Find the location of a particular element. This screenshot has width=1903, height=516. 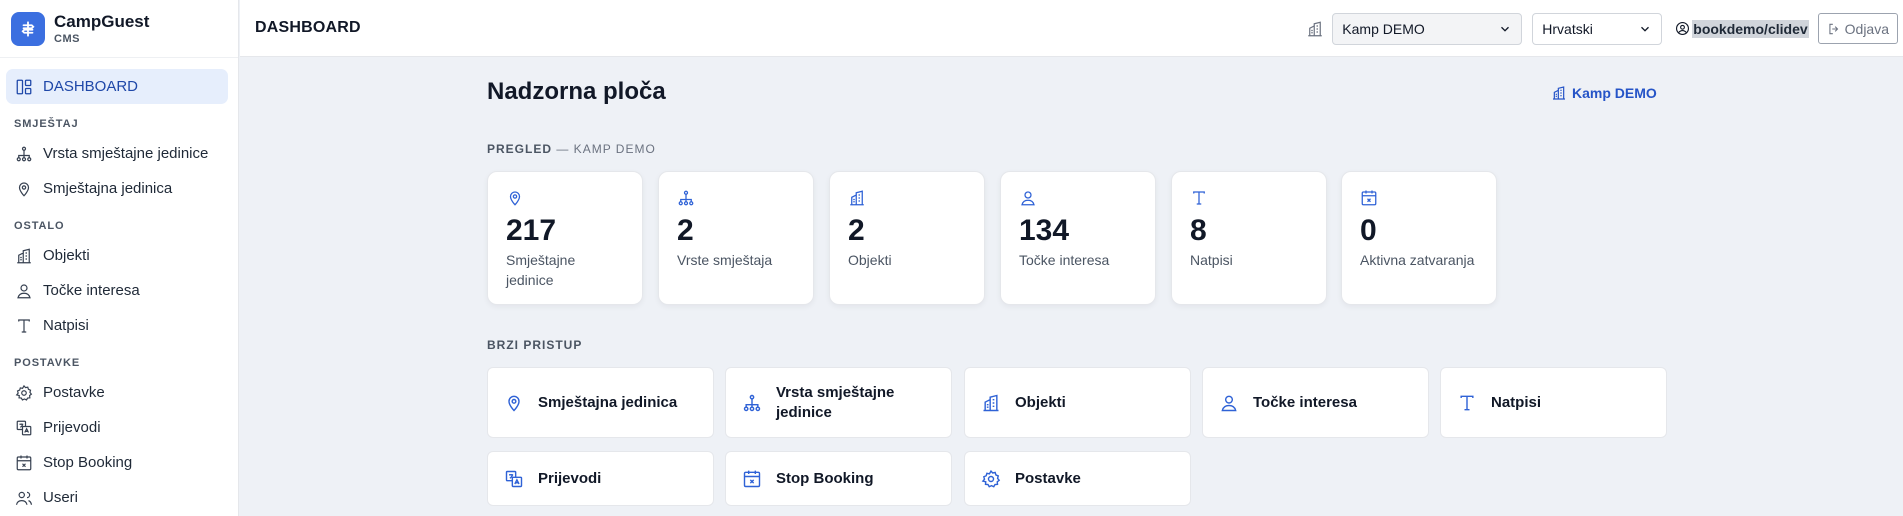

brand-subtitle: CMS is located at coordinates (67, 38).